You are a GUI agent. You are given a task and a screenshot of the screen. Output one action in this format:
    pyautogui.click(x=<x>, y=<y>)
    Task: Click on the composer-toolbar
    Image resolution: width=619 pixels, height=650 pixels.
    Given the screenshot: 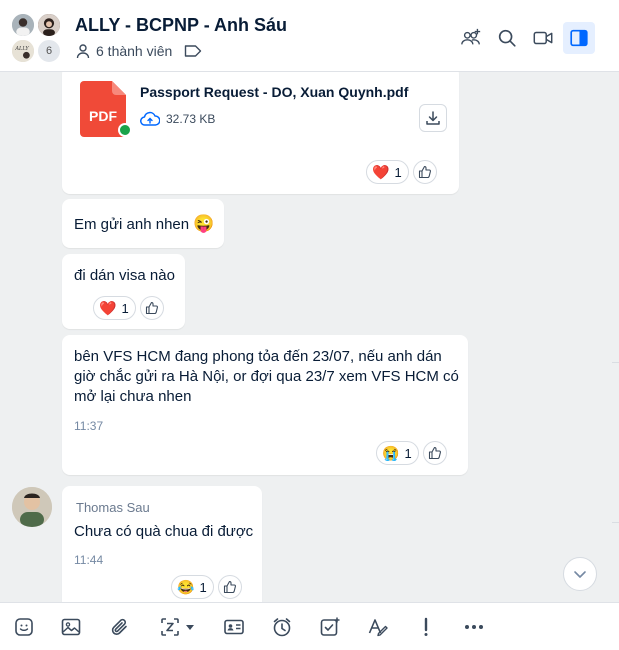 What is the action you would take?
    pyautogui.click(x=309, y=626)
    